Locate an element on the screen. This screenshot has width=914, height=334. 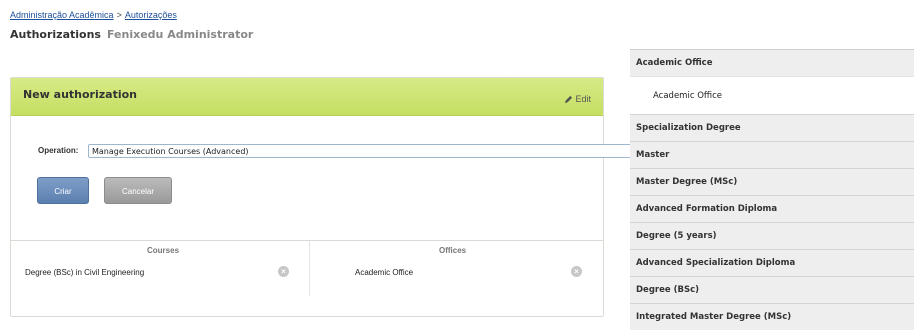
operation-select: Manage Execution Courses (Advanced) ⇕ is located at coordinates (363, 151).